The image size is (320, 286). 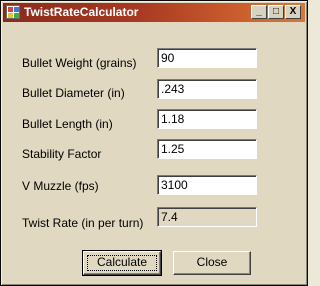 What do you see at coordinates (81, 12) in the screenshot?
I see `window-title: TwistRateCalculator` at bounding box center [81, 12].